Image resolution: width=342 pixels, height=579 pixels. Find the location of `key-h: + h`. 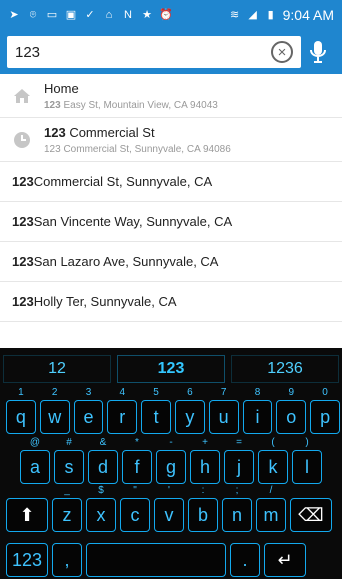

key-h: + h is located at coordinates (205, 460).